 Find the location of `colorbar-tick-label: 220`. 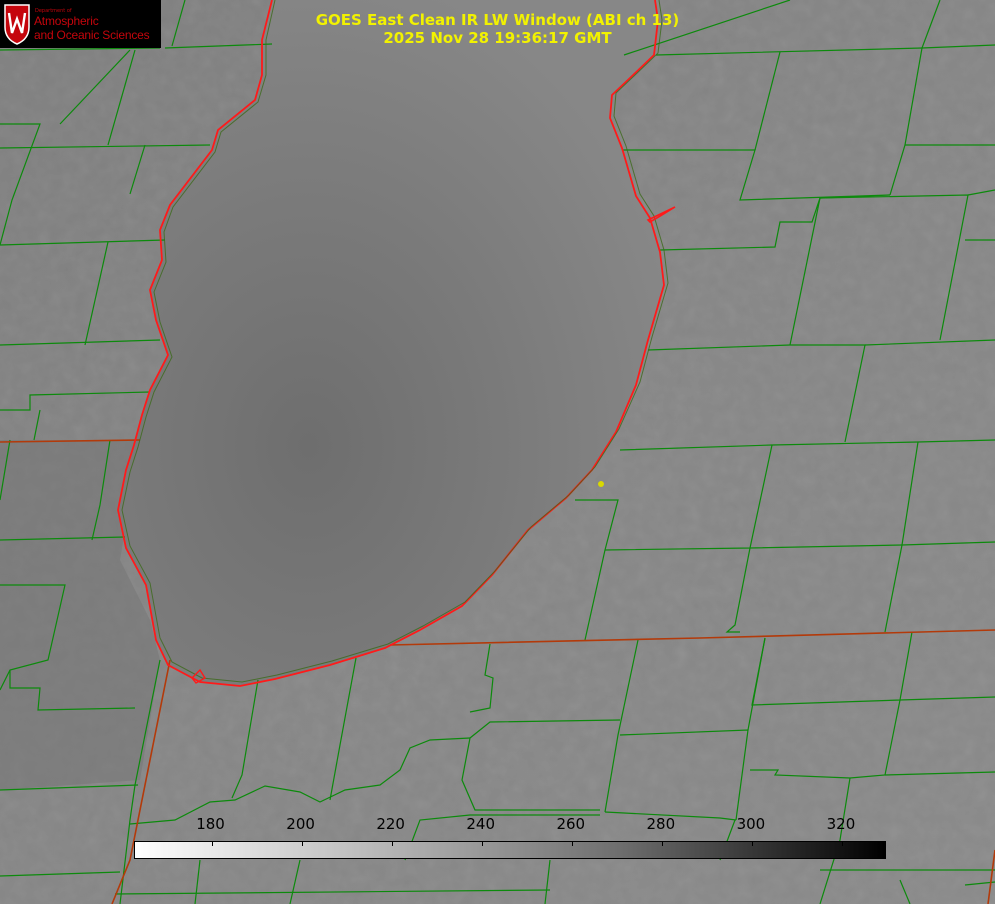

colorbar-tick-label: 220 is located at coordinates (390, 824).